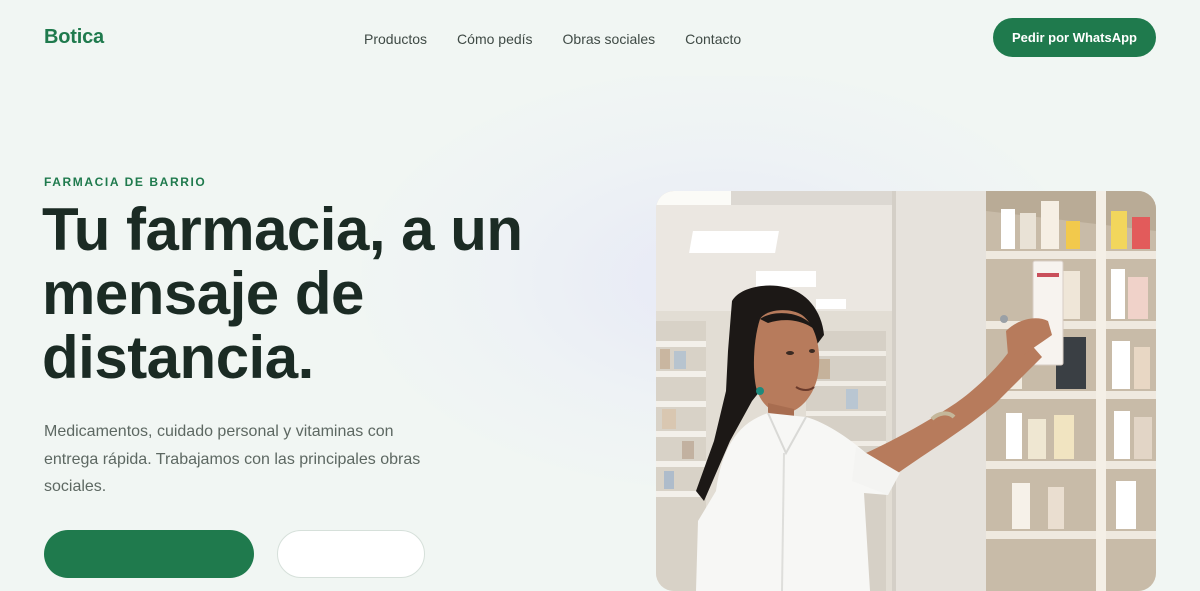  I want to click on nav-link-contacto: Contacto, so click(713, 39).